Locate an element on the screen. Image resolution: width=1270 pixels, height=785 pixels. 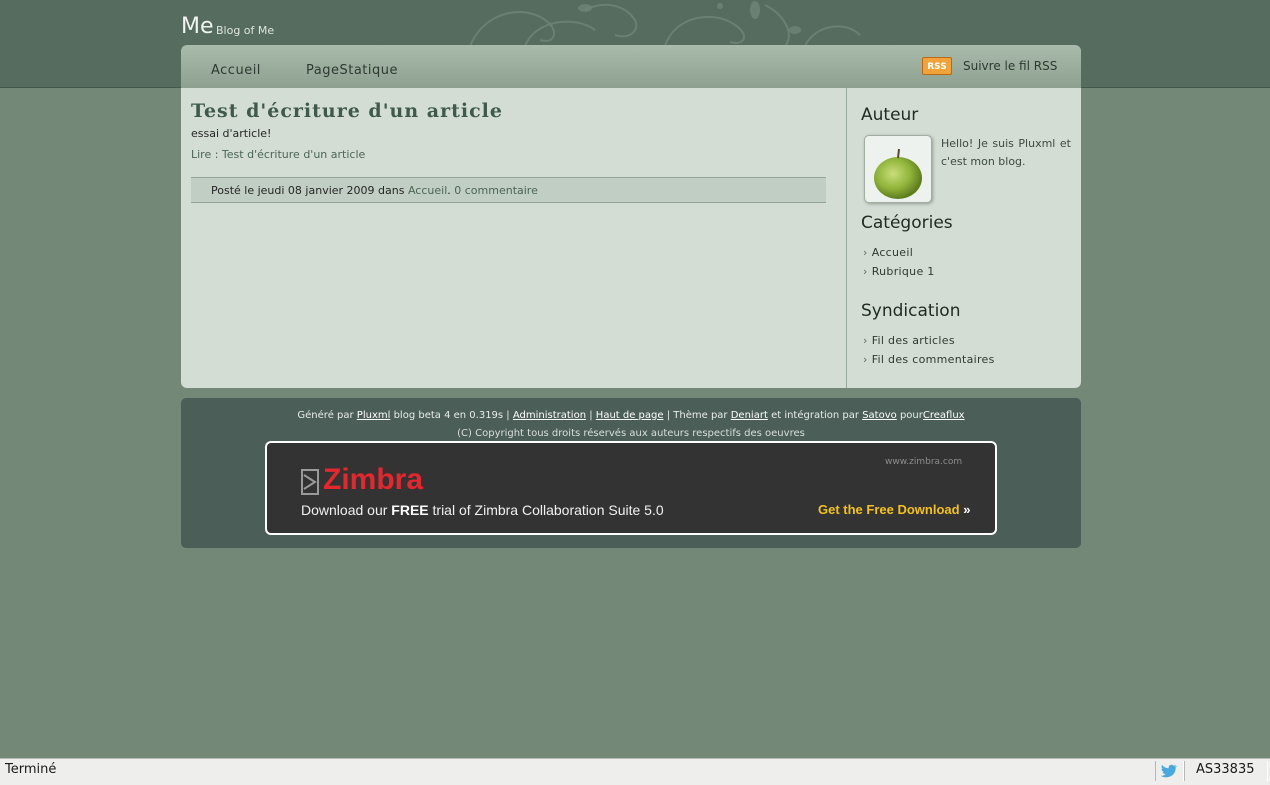
syndication-item: › Fil des commentaires is located at coordinates (929, 359).